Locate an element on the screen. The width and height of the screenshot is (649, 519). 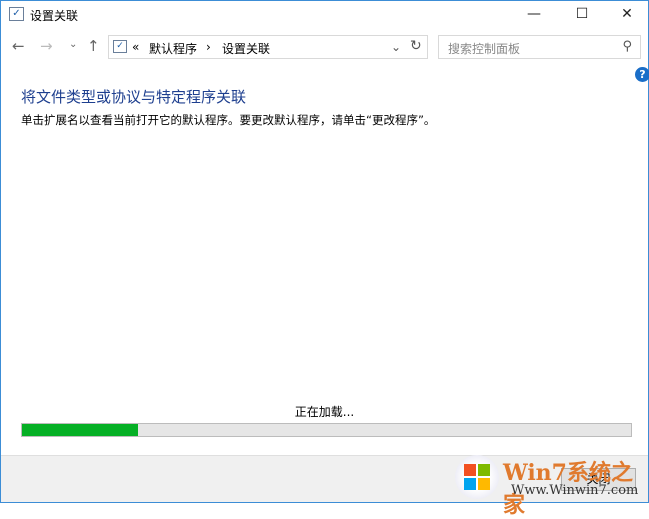
footer: 关闭 is located at coordinates (324, 478).